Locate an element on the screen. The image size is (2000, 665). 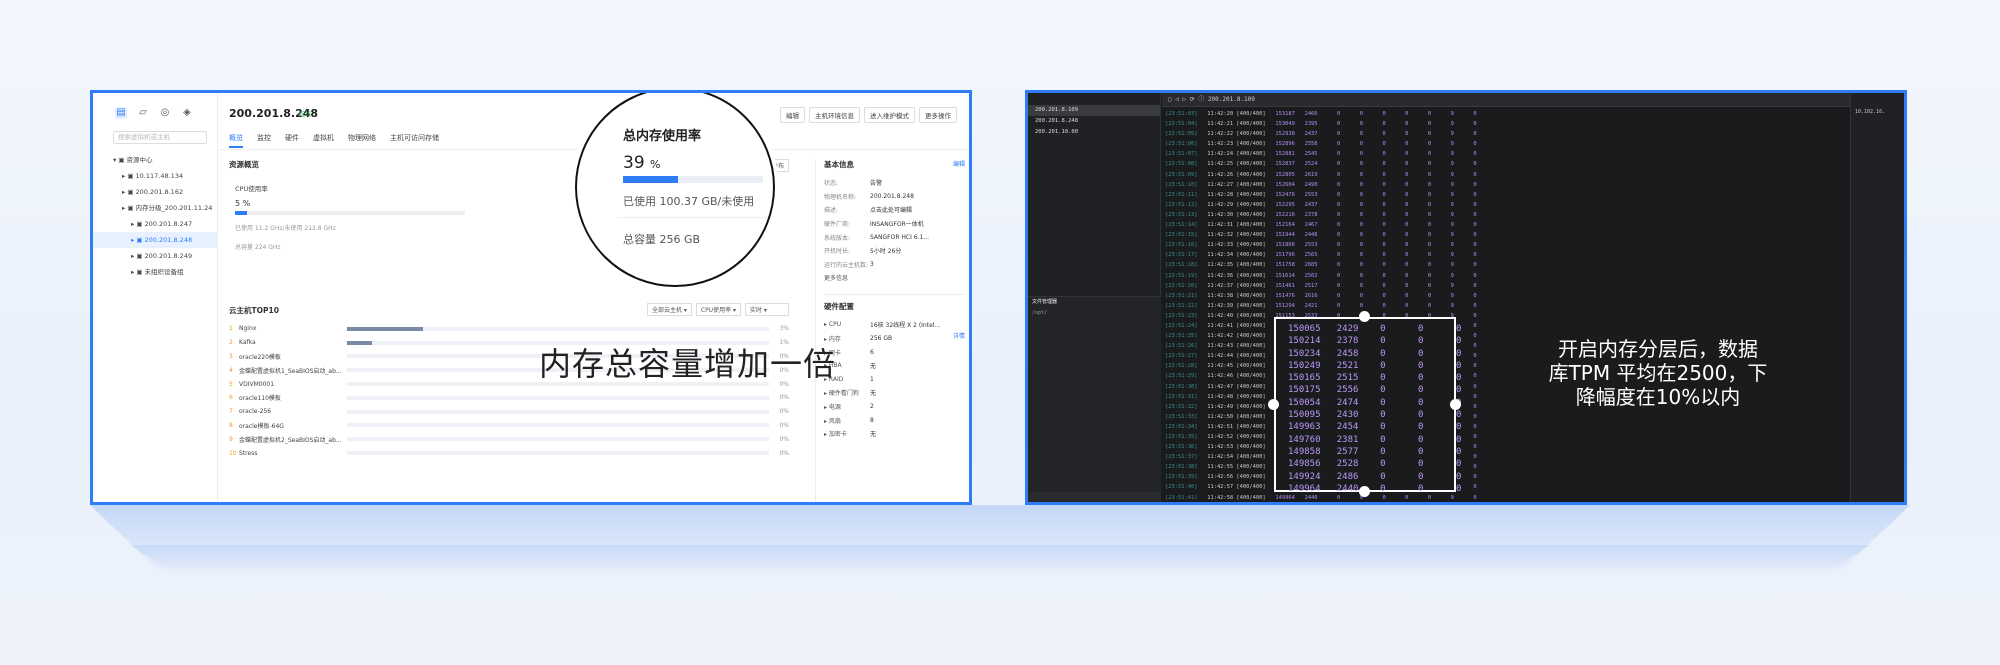
vm-name: Nginx is located at coordinates (290, 328).